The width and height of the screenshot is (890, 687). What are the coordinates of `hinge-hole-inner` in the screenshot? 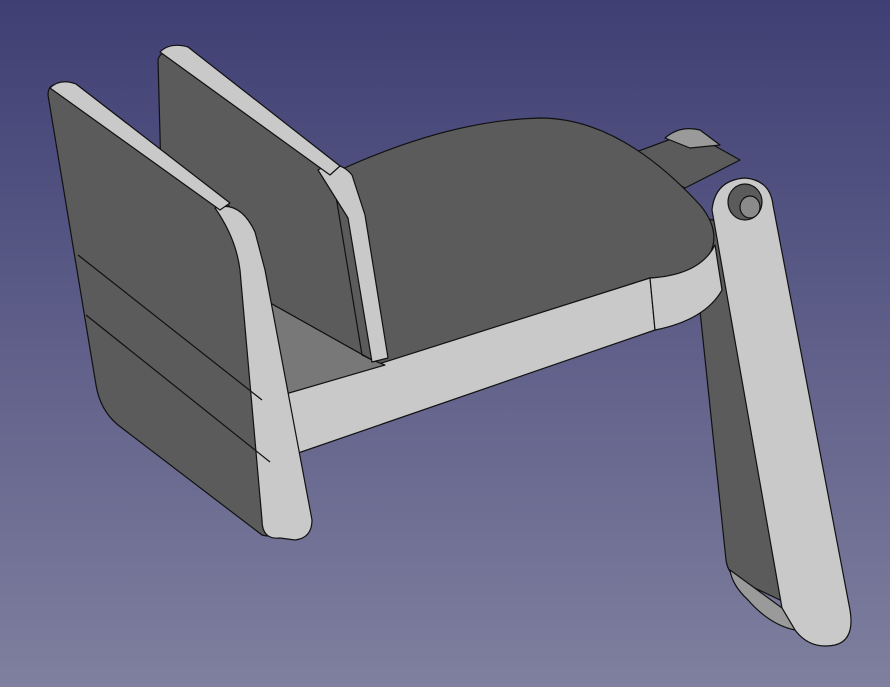 It's located at (750, 207).